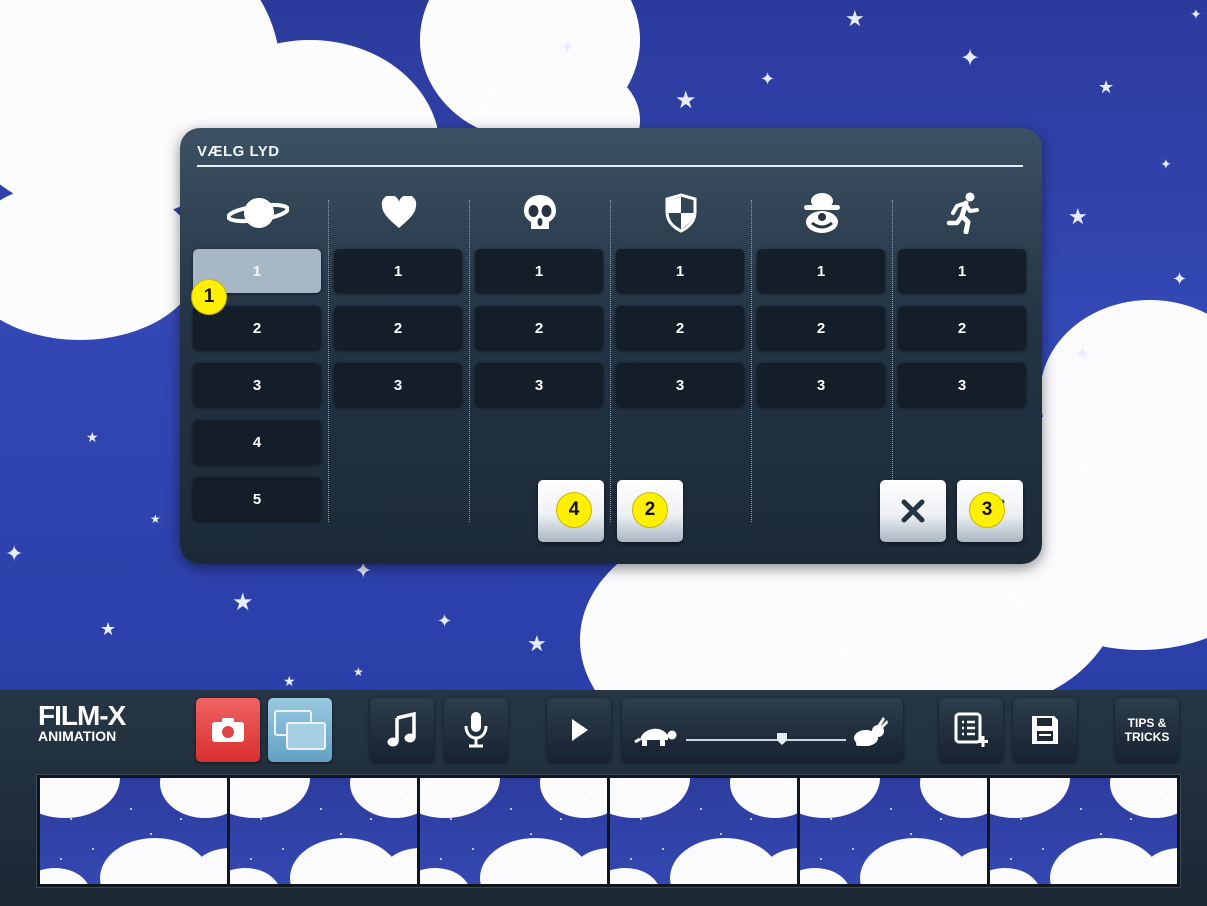 The height and width of the screenshot is (906, 1207). Describe the element at coordinates (655, 737) in the screenshot. I see `turtle-icon` at that location.